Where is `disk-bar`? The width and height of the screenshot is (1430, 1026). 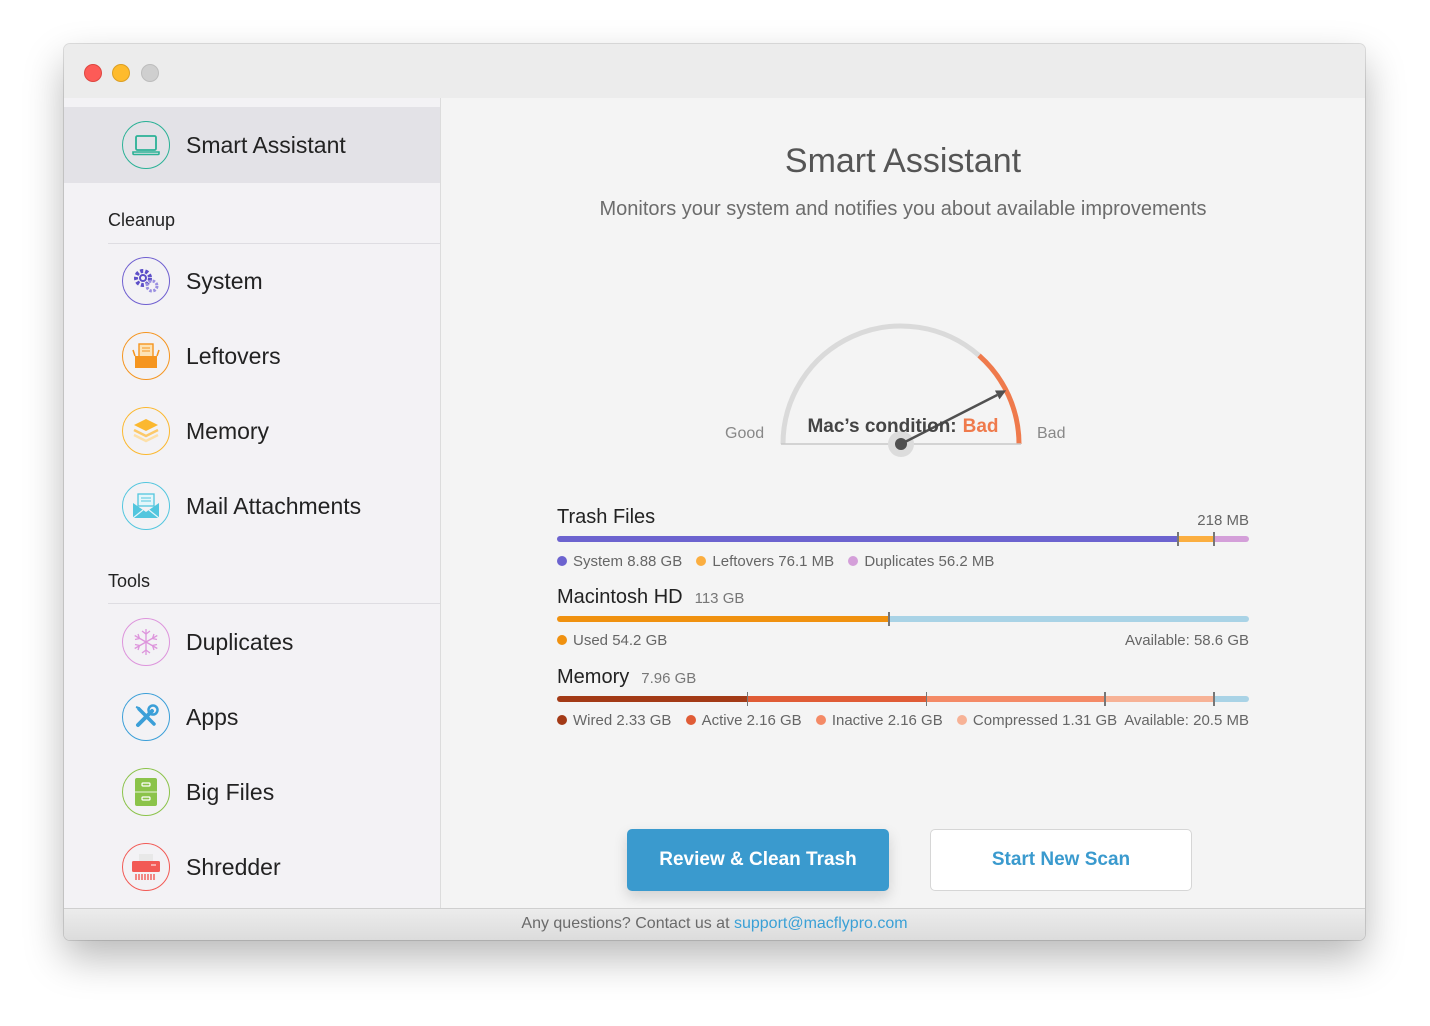 disk-bar is located at coordinates (903, 619).